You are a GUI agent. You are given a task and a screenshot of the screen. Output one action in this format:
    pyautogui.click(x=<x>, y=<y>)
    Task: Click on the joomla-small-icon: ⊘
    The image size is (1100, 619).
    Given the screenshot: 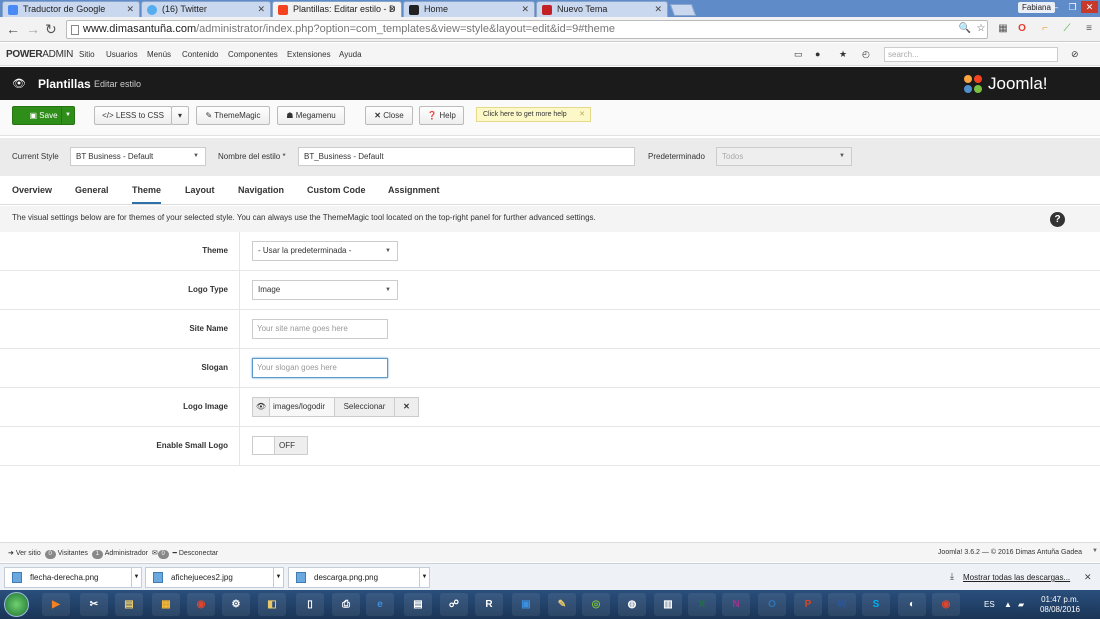 What is the action you would take?
    pyautogui.click(x=1075, y=54)
    